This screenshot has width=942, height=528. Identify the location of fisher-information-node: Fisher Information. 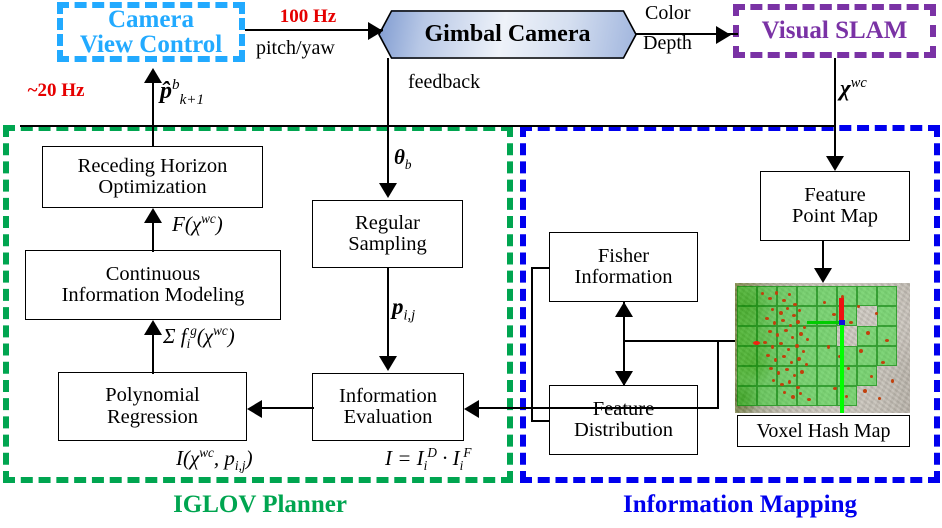
(623, 267).